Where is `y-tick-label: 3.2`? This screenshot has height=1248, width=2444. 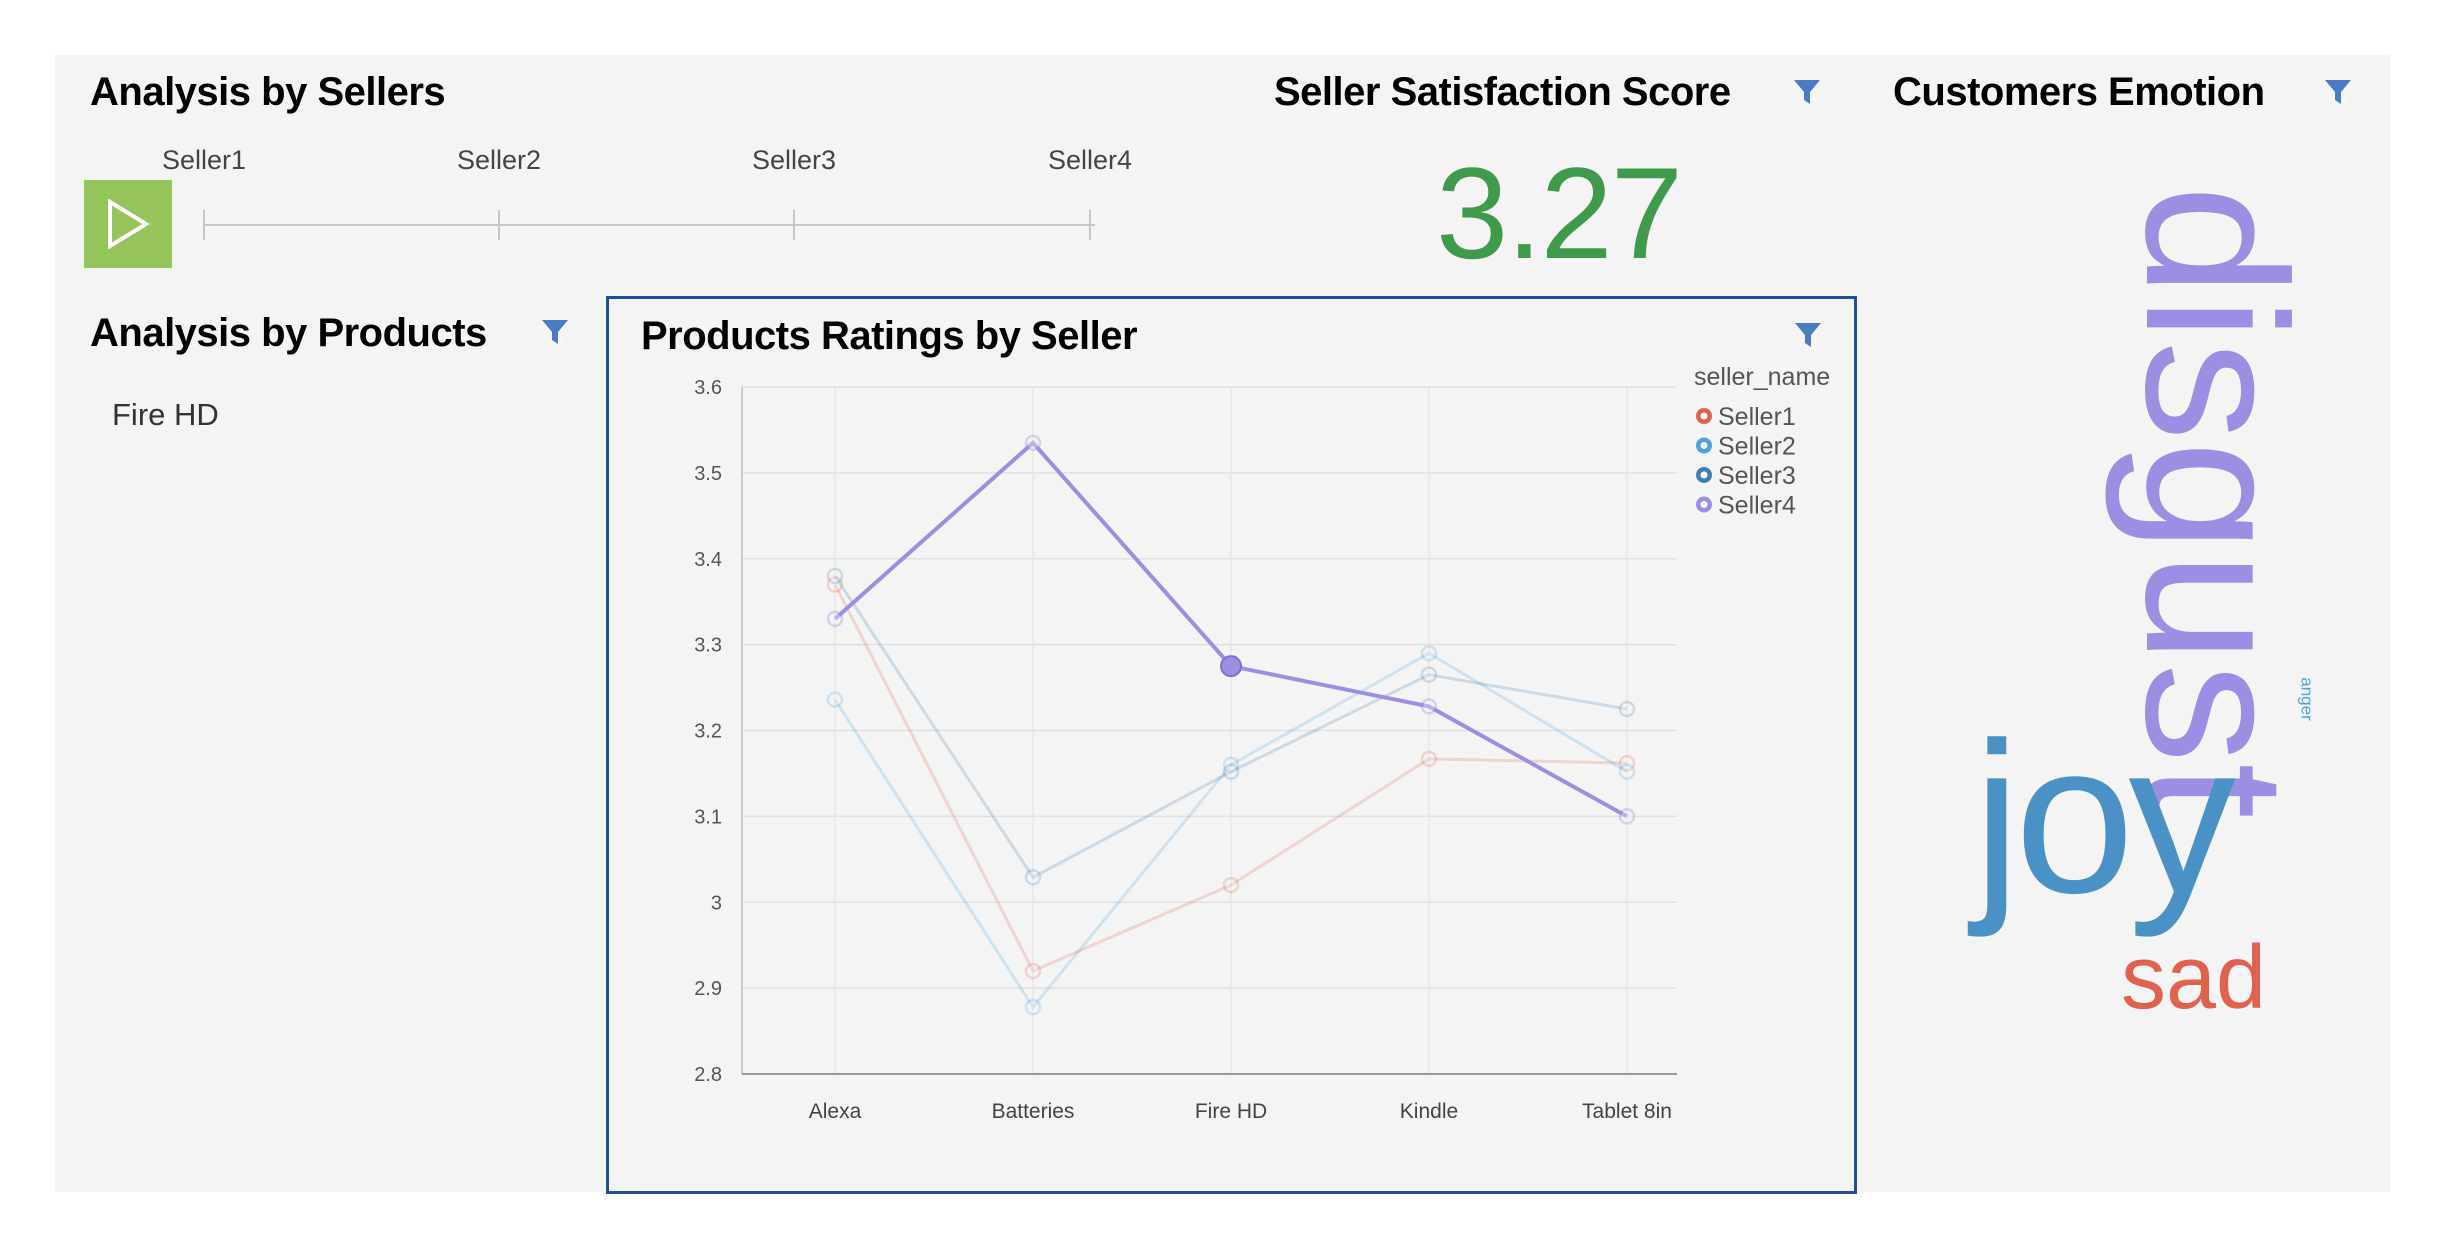
y-tick-label: 3.2 is located at coordinates (708, 732).